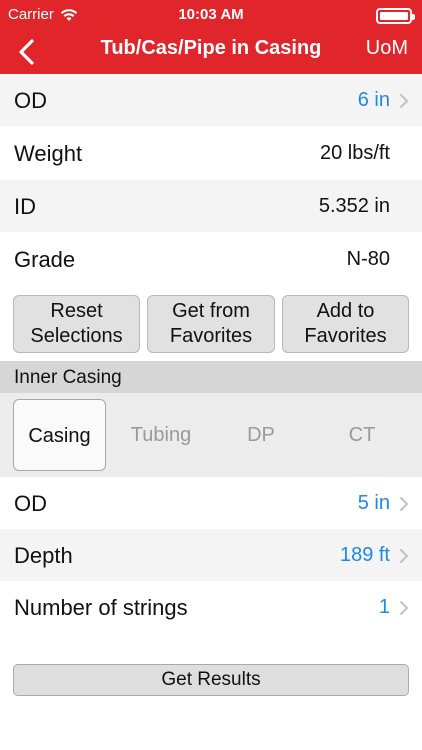 The width and height of the screenshot is (422, 750). What do you see at coordinates (101, 607) in the screenshot?
I see `strings-label: Number of strings` at bounding box center [101, 607].